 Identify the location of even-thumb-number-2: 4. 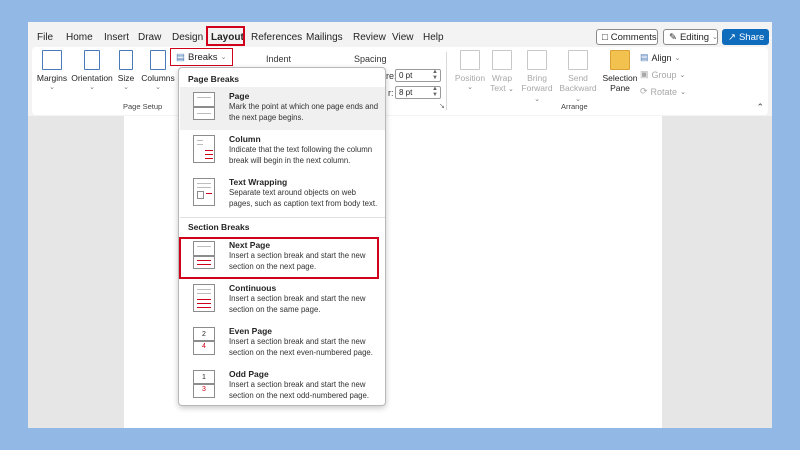
(204, 346).